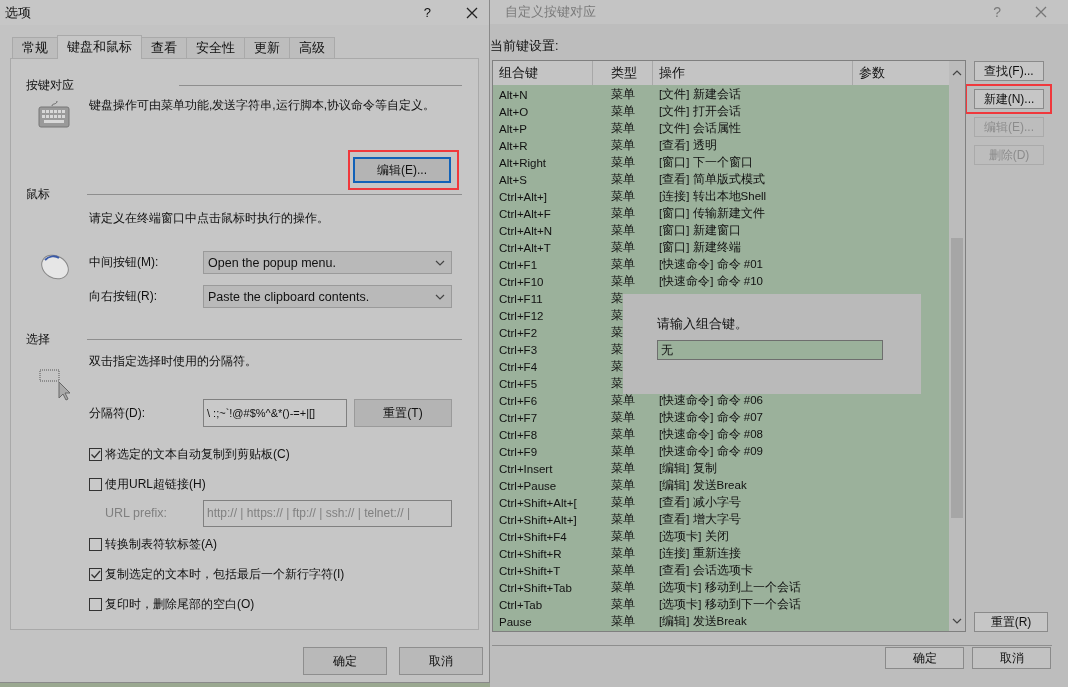  I want to click on section-heading: 选择, so click(38, 339).